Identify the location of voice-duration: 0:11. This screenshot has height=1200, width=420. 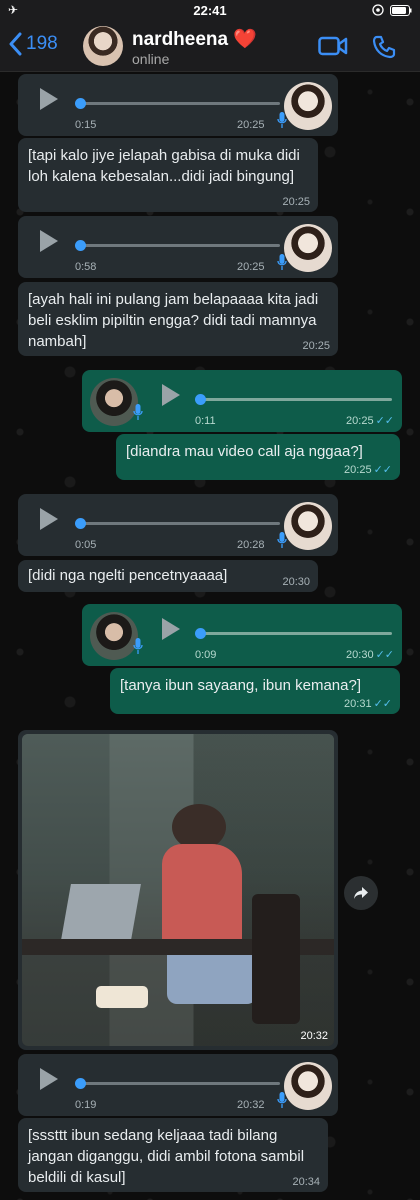
(205, 421).